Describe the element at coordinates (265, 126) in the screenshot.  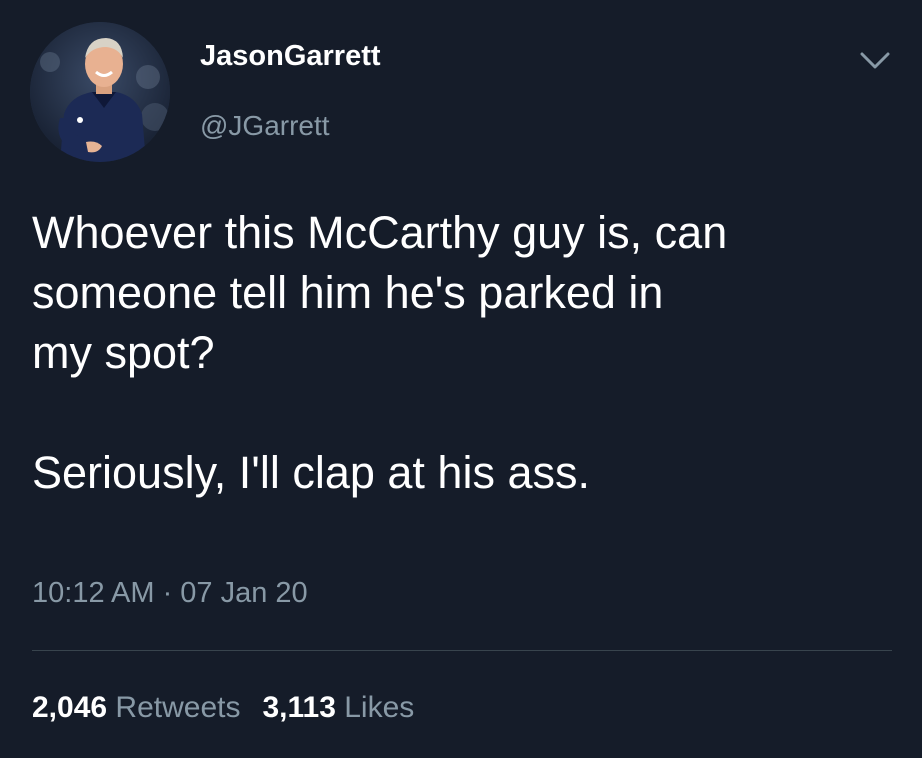
I see `user-handle: @JGarrett` at that location.